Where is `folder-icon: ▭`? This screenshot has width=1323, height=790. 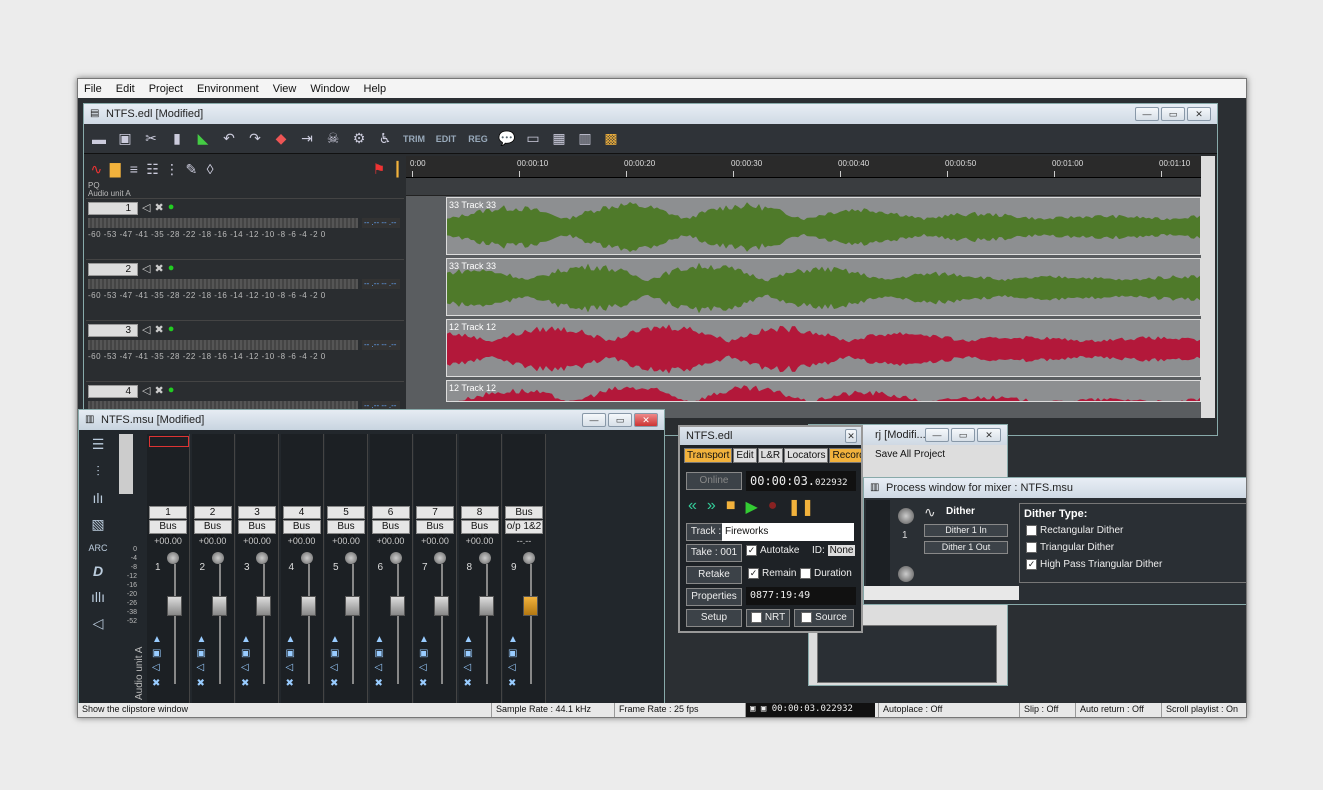 folder-icon: ▭ is located at coordinates (533, 138).